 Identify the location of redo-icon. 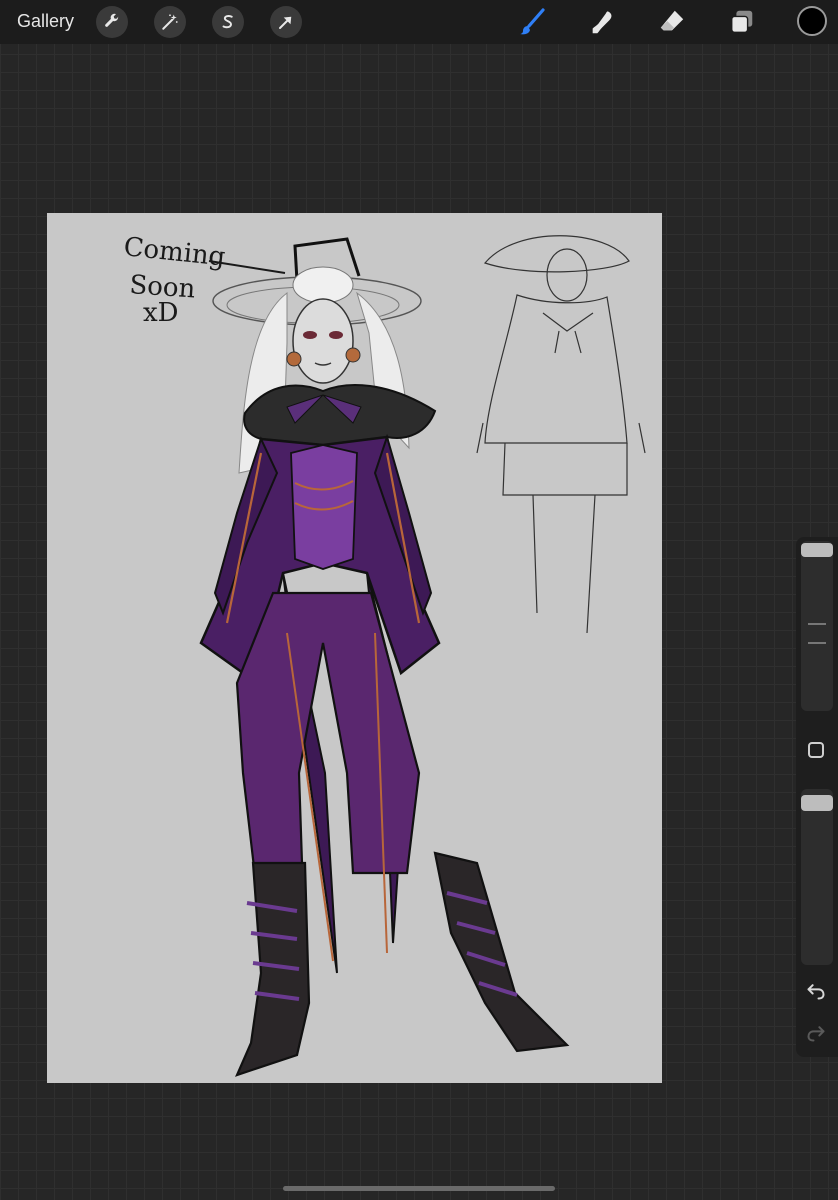
(816, 1034).